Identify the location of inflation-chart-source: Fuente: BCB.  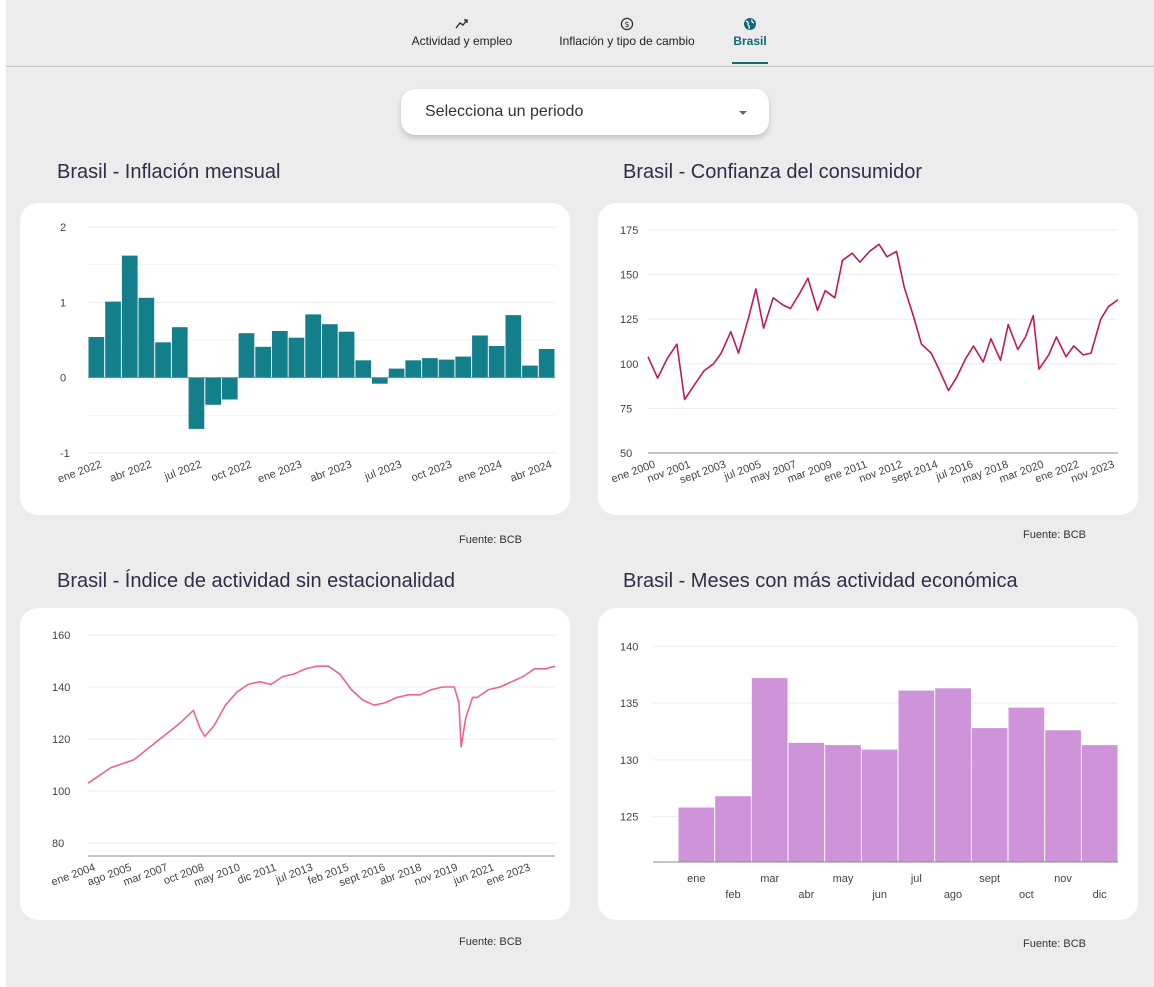
(490, 540).